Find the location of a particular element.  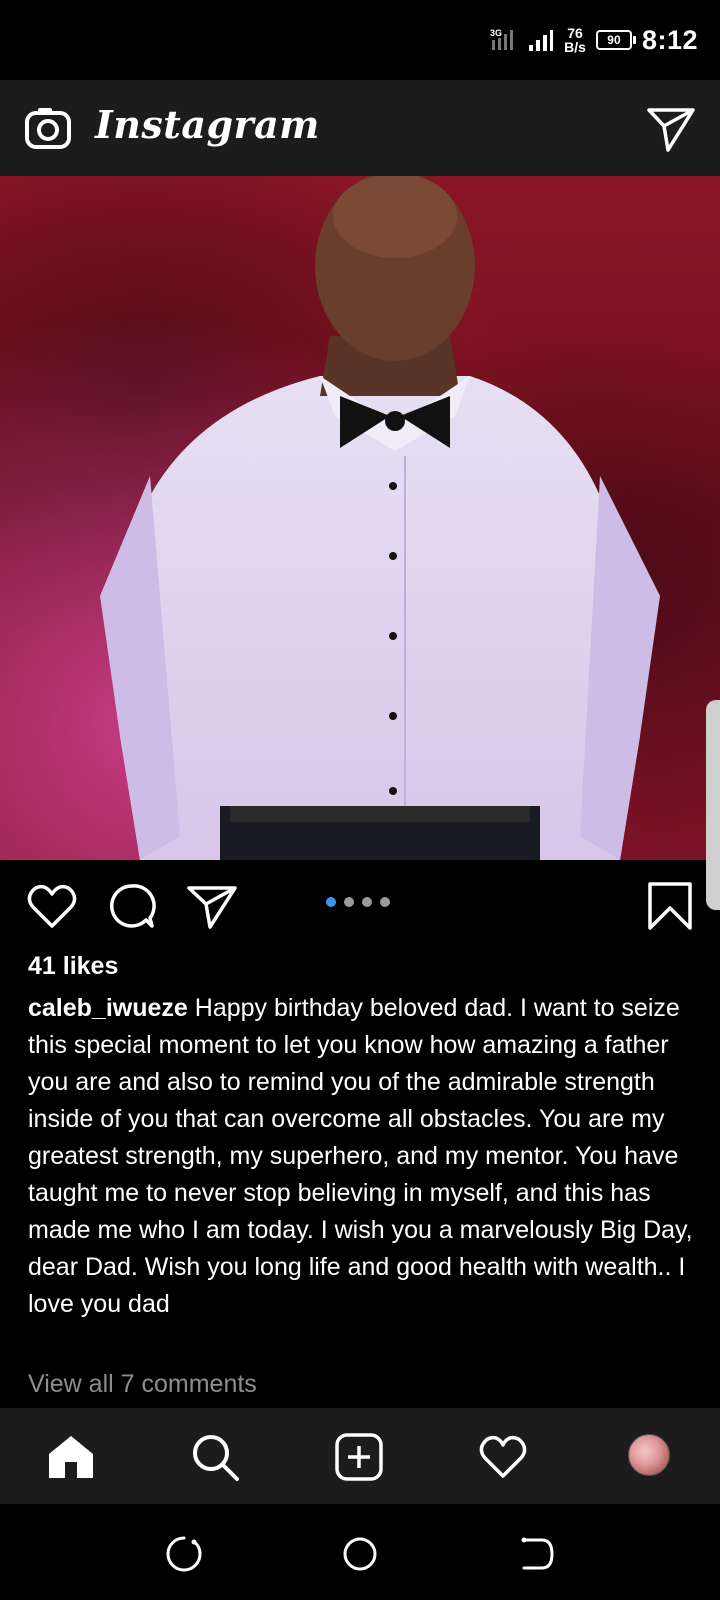

status-icons: 3G 76 B/s 90 8:12 is located at coordinates (594, 40).